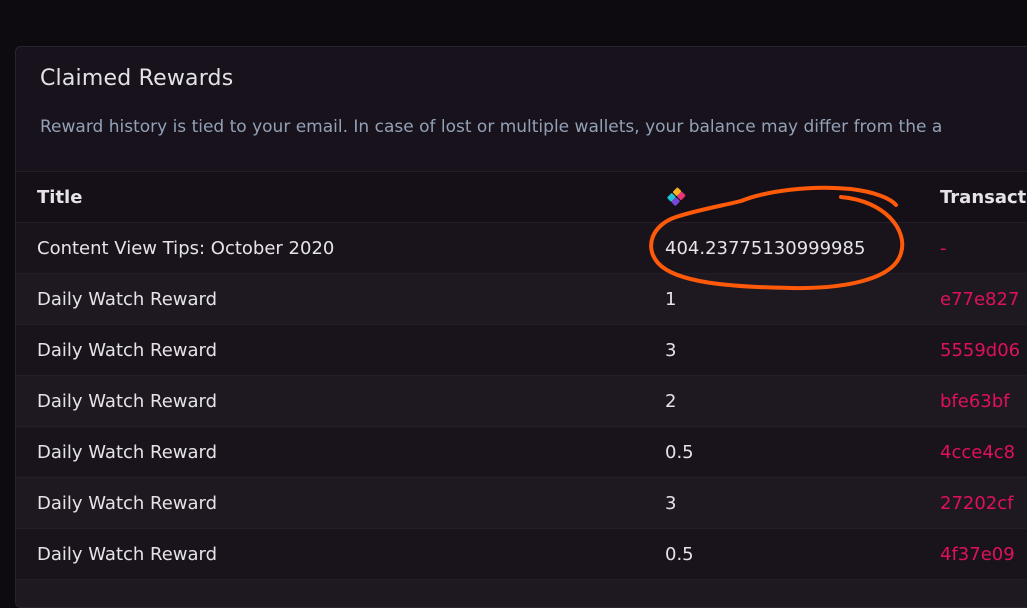 This screenshot has width=1027, height=608. What do you see at coordinates (973, 248) in the screenshot?
I see `row-transaction: -` at bounding box center [973, 248].